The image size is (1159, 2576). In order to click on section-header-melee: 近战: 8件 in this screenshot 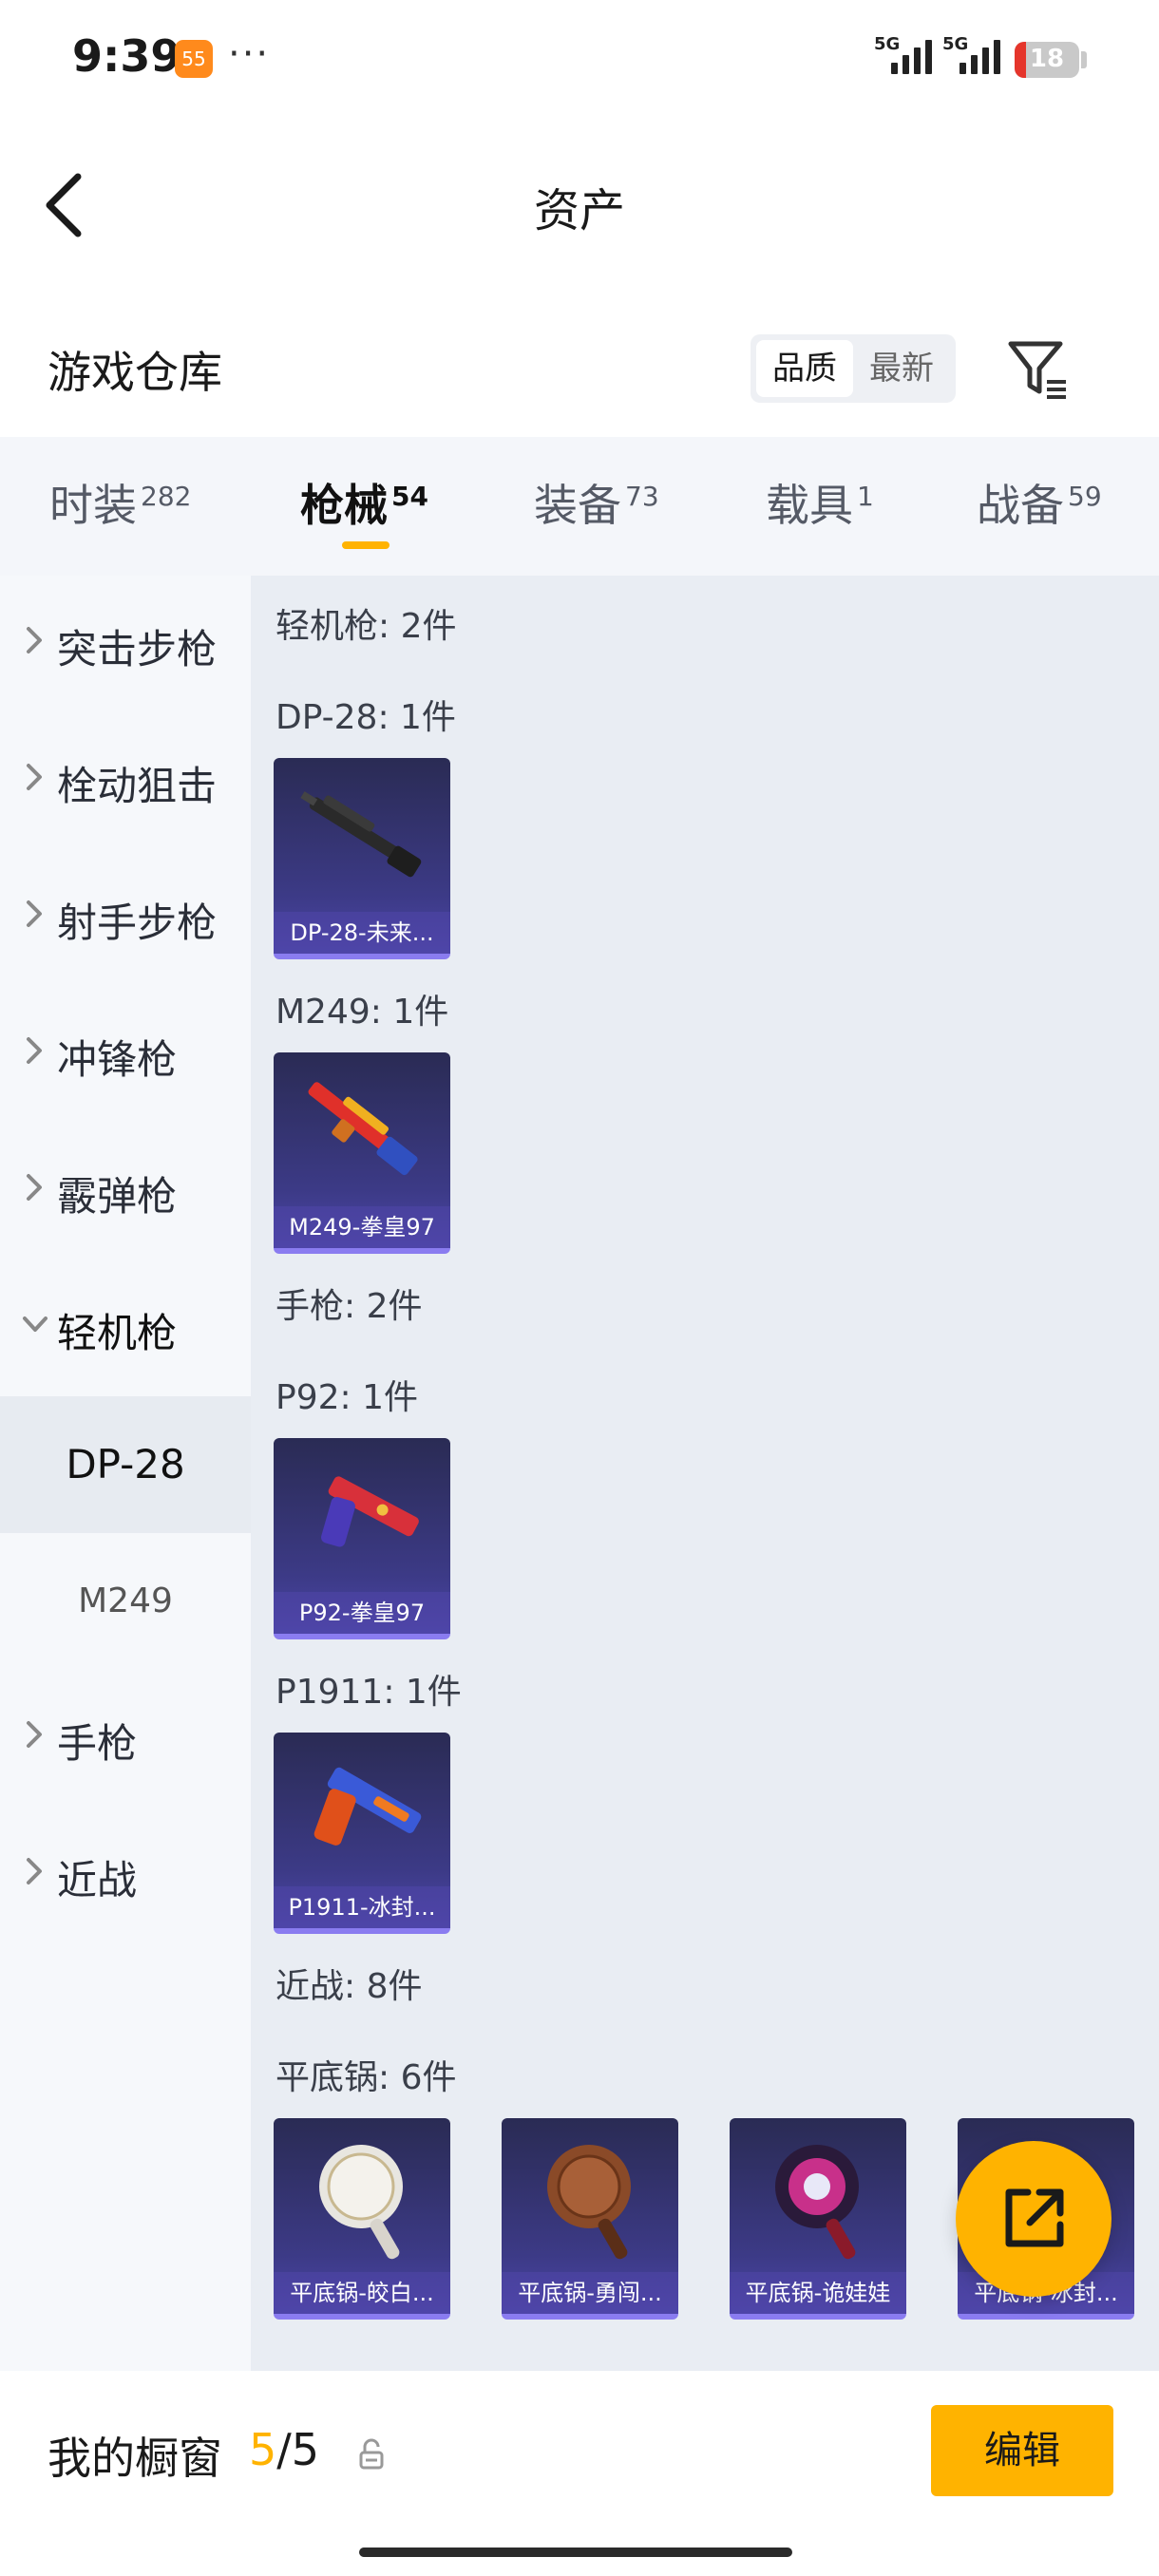, I will do `click(349, 1986)`.